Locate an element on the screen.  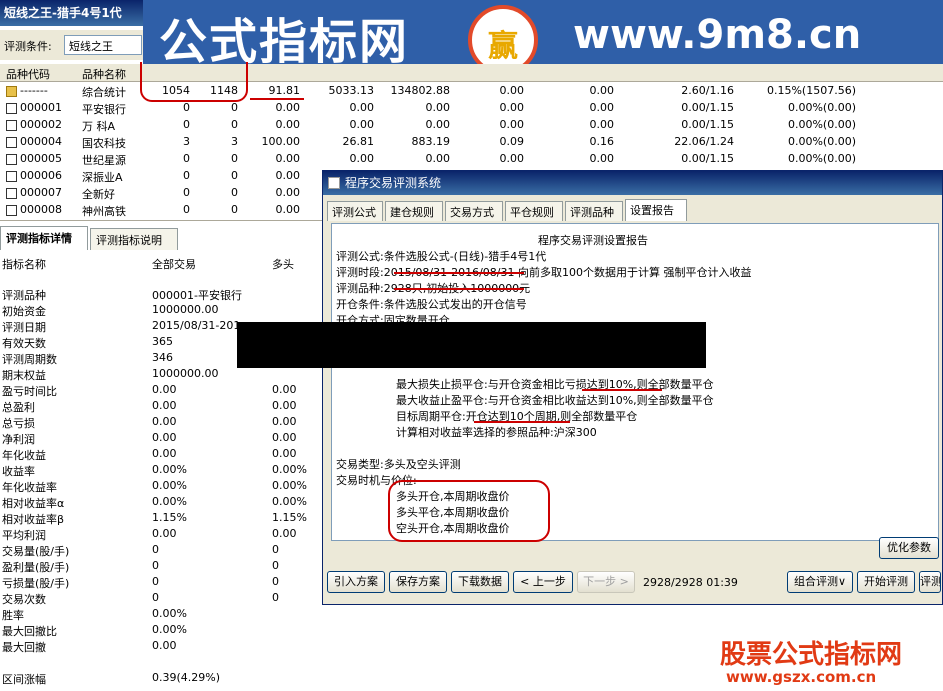
download-data-button: 下载数据 is located at coordinates (480, 582).